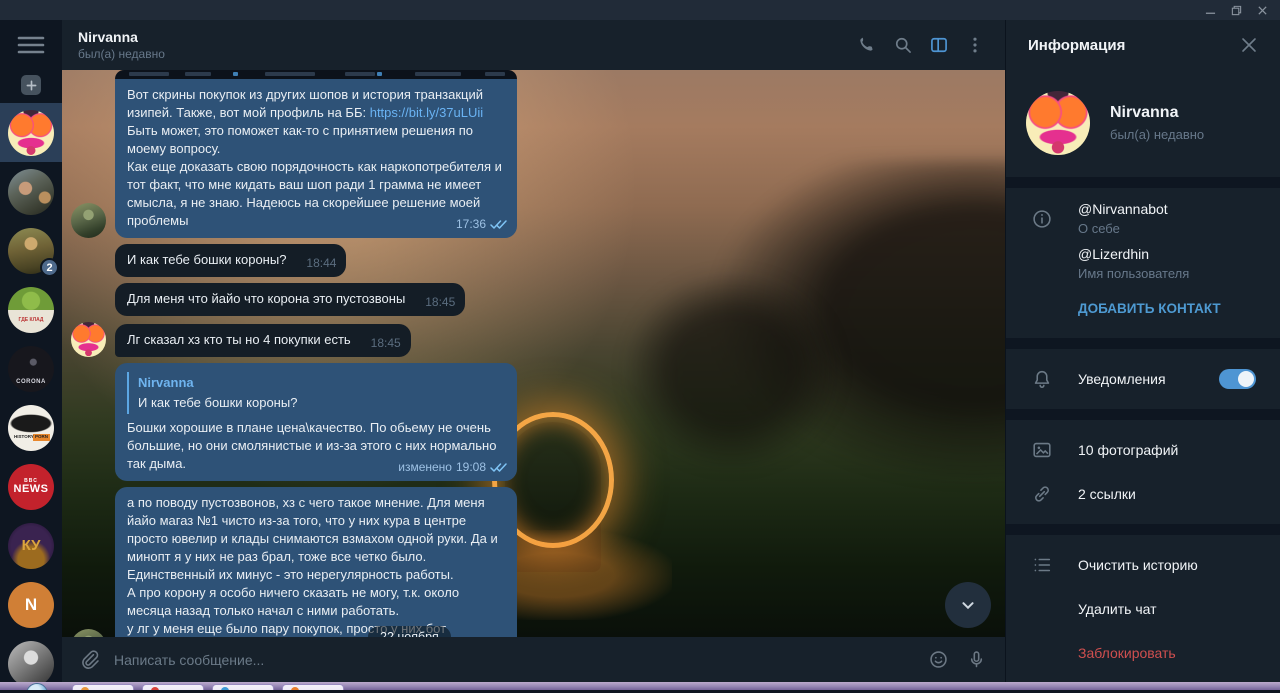 This screenshot has width=1280, height=693. What do you see at coordinates (1128, 450) in the screenshot?
I see `panel-row-title: 10 фотографий` at bounding box center [1128, 450].